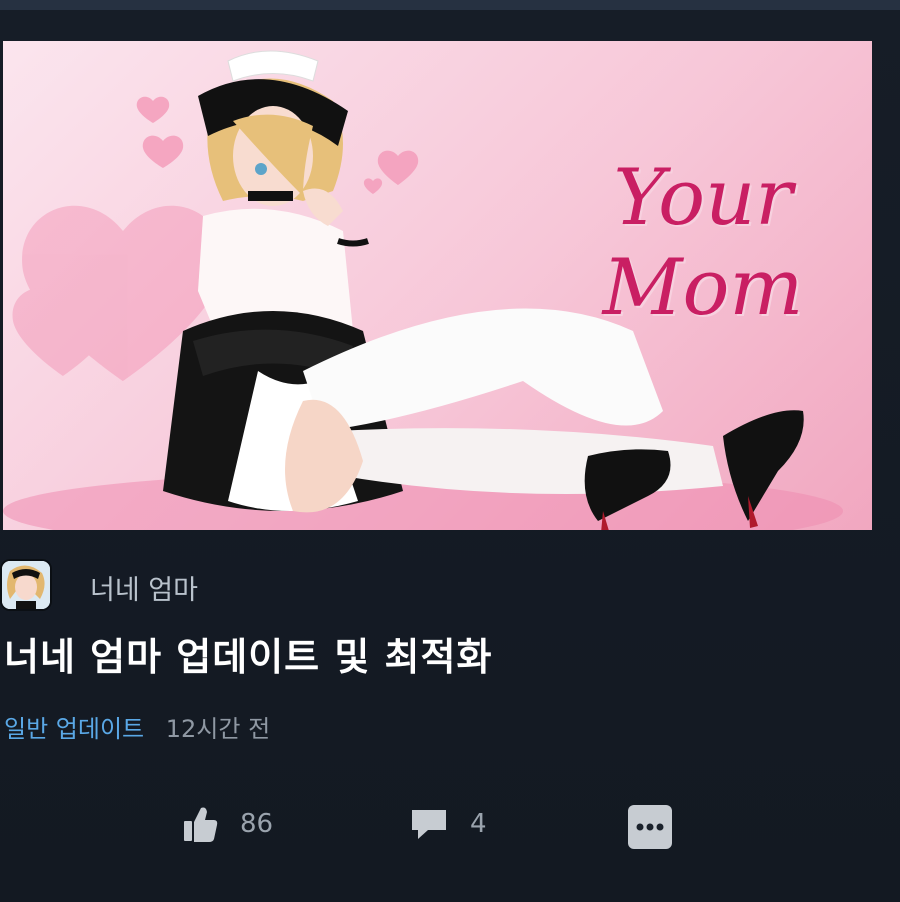 The image size is (900, 902). What do you see at coordinates (448, 824) in the screenshot?
I see `comment-button: 4` at bounding box center [448, 824].